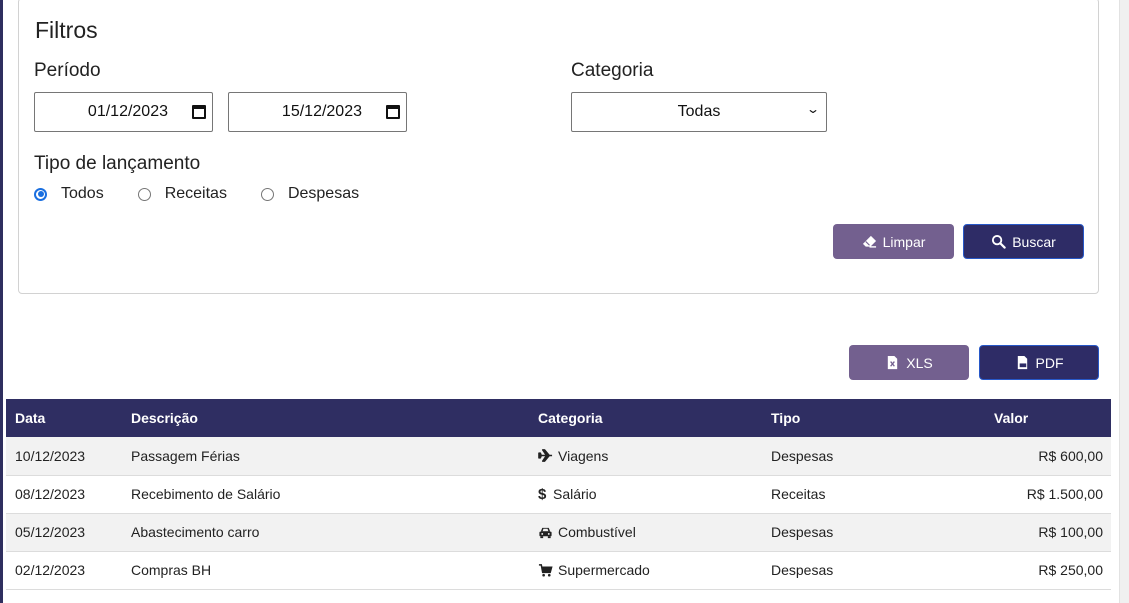 This screenshot has width=1129, height=603. I want to click on car-icon, so click(545, 532).